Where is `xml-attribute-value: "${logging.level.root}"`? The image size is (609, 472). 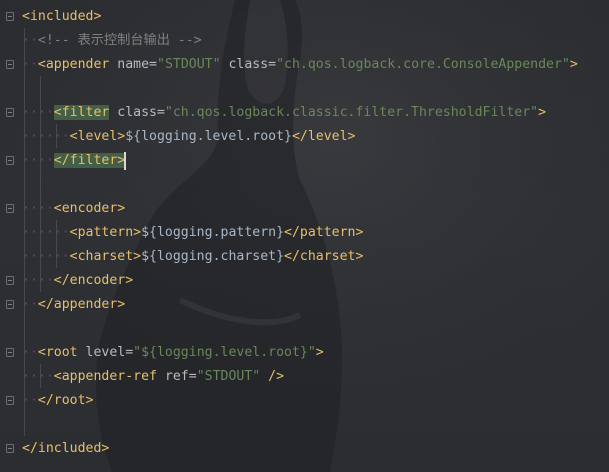
xml-attribute-value: "${logging.level.root}" is located at coordinates (224, 352).